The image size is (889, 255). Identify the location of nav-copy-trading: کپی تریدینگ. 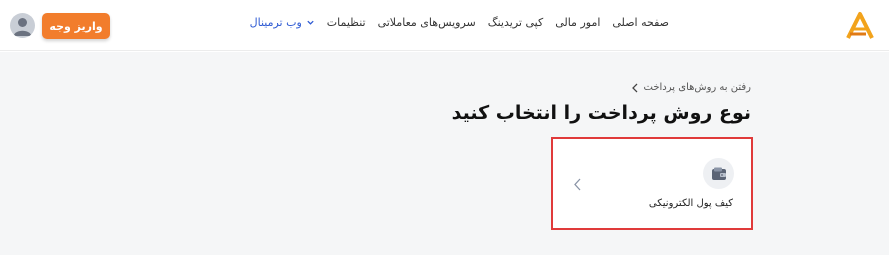
(515, 22).